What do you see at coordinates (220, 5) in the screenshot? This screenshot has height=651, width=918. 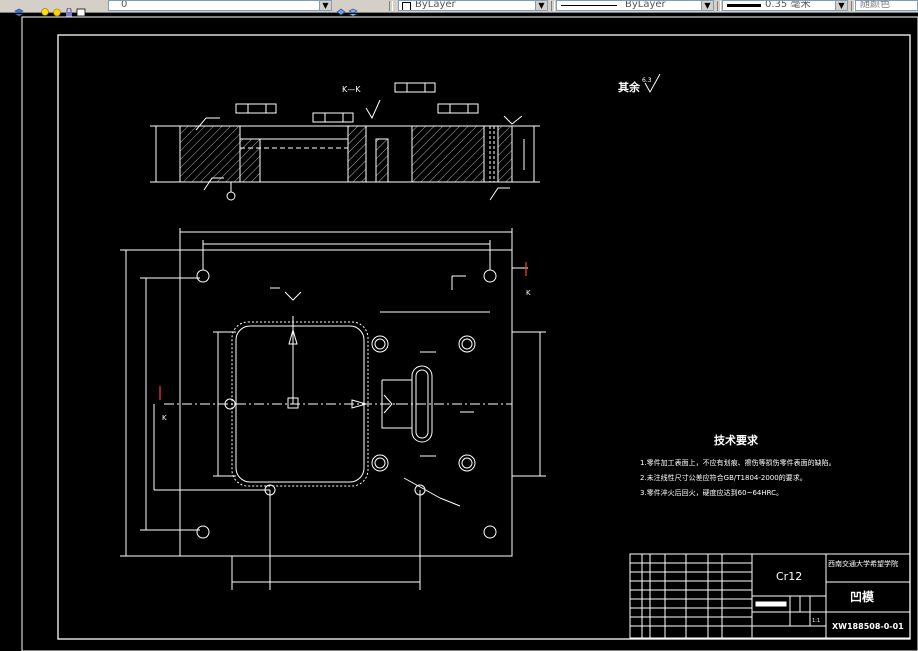 I see `layer-dropdown: 0 ▼` at bounding box center [220, 5].